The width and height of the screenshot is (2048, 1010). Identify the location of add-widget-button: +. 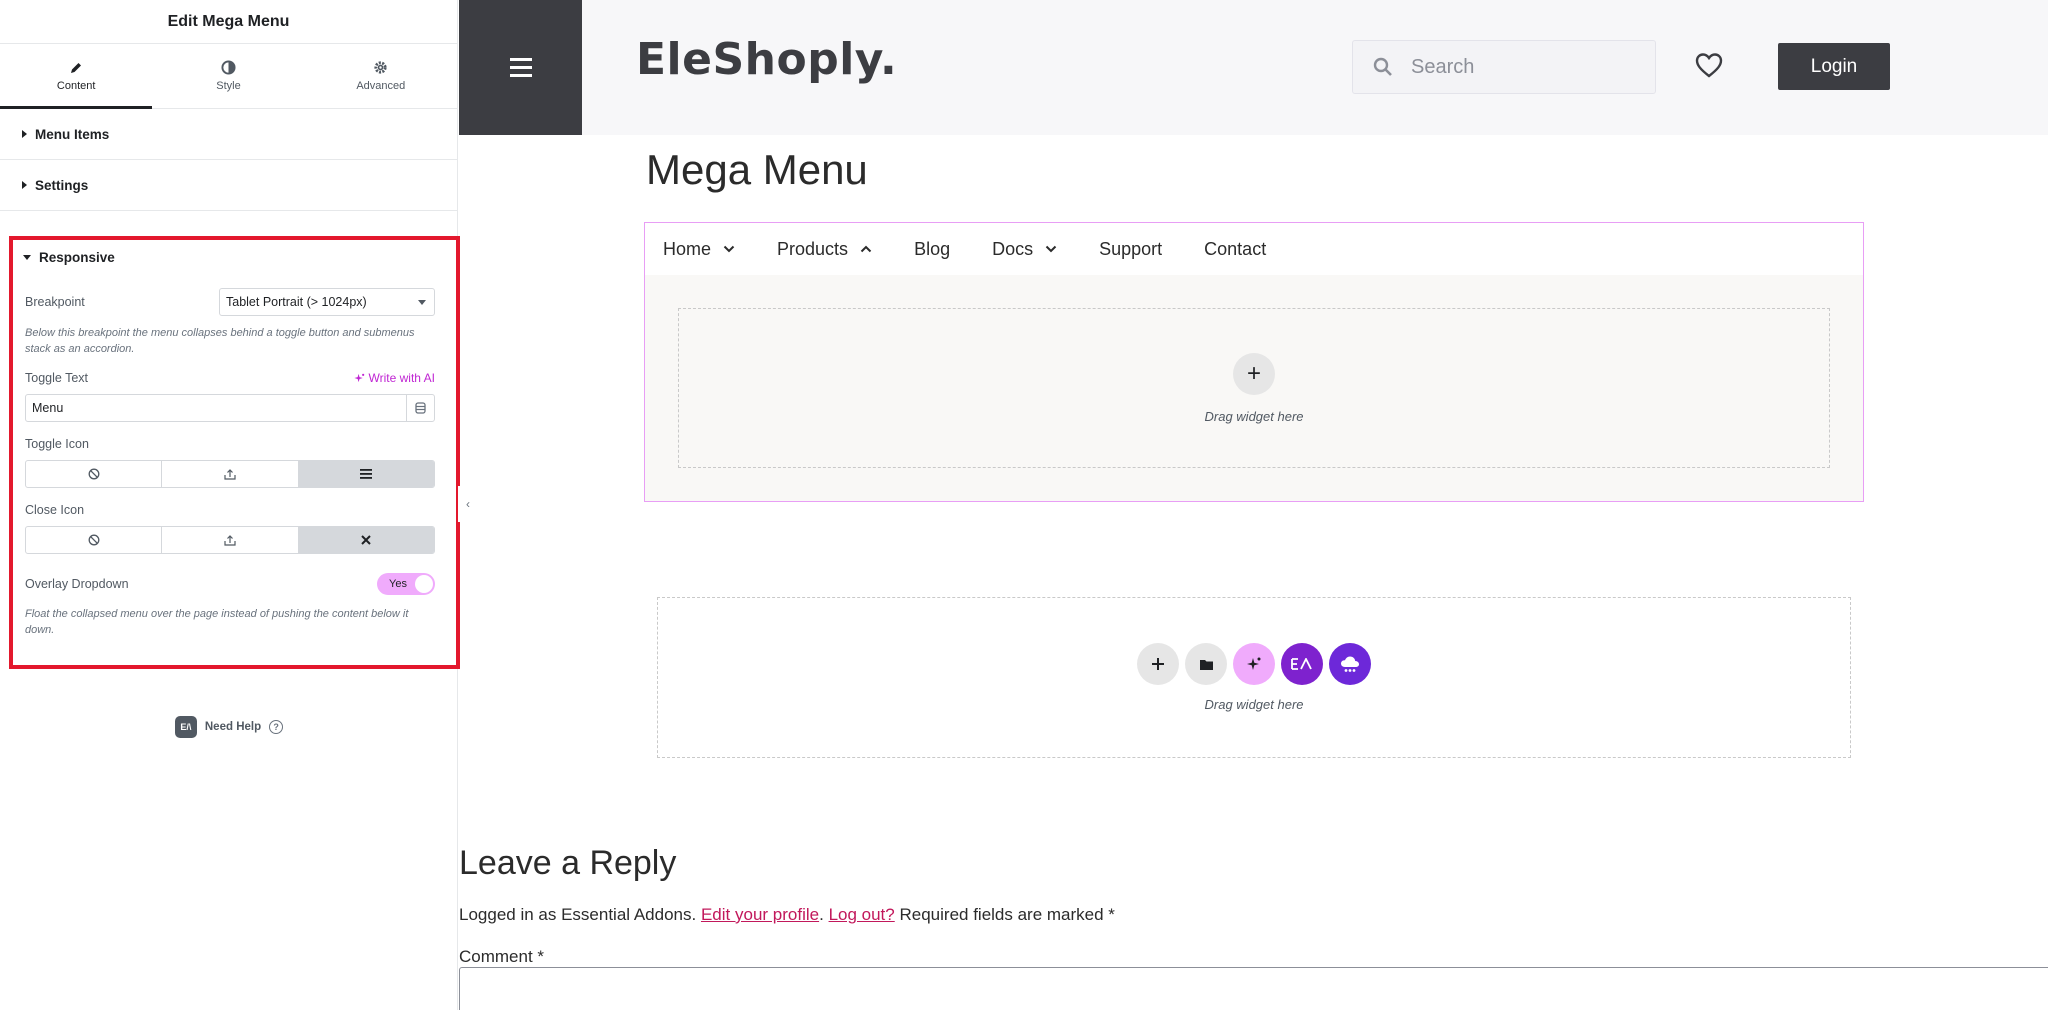
(1254, 373).